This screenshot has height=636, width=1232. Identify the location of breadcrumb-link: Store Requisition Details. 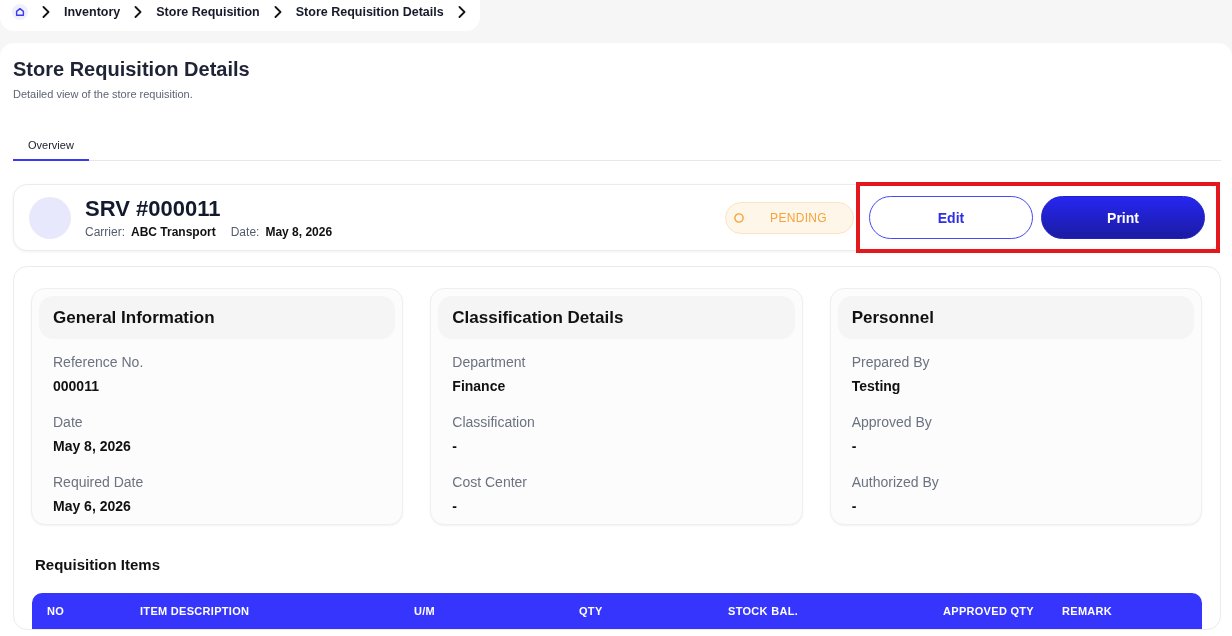
(369, 12).